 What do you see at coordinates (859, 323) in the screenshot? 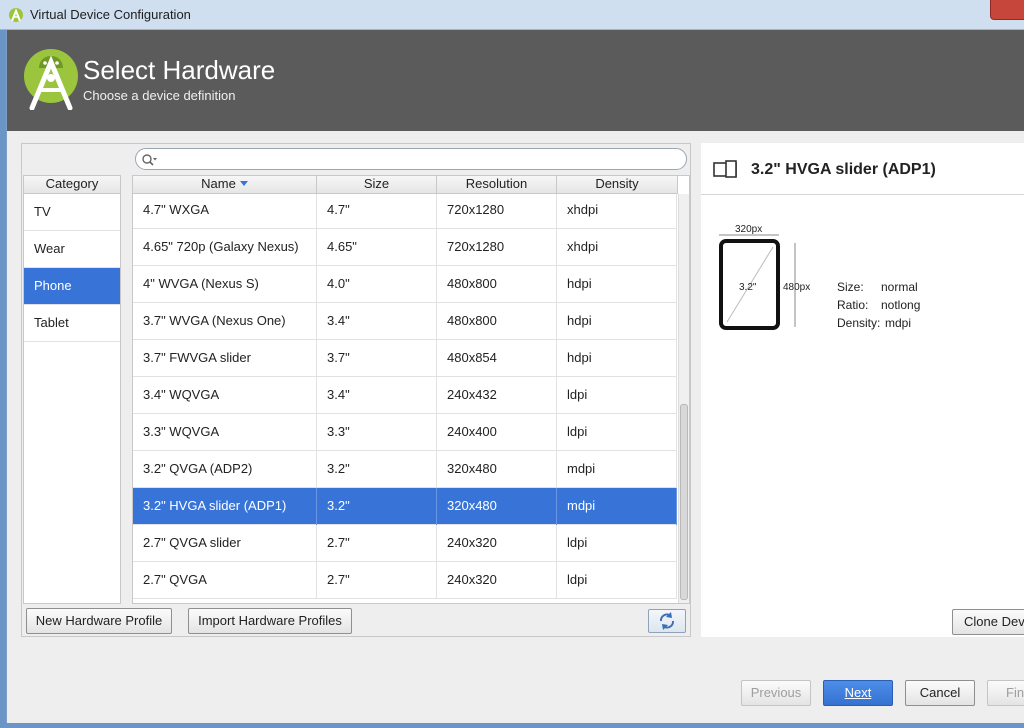
I see `density-label: Density:` at bounding box center [859, 323].